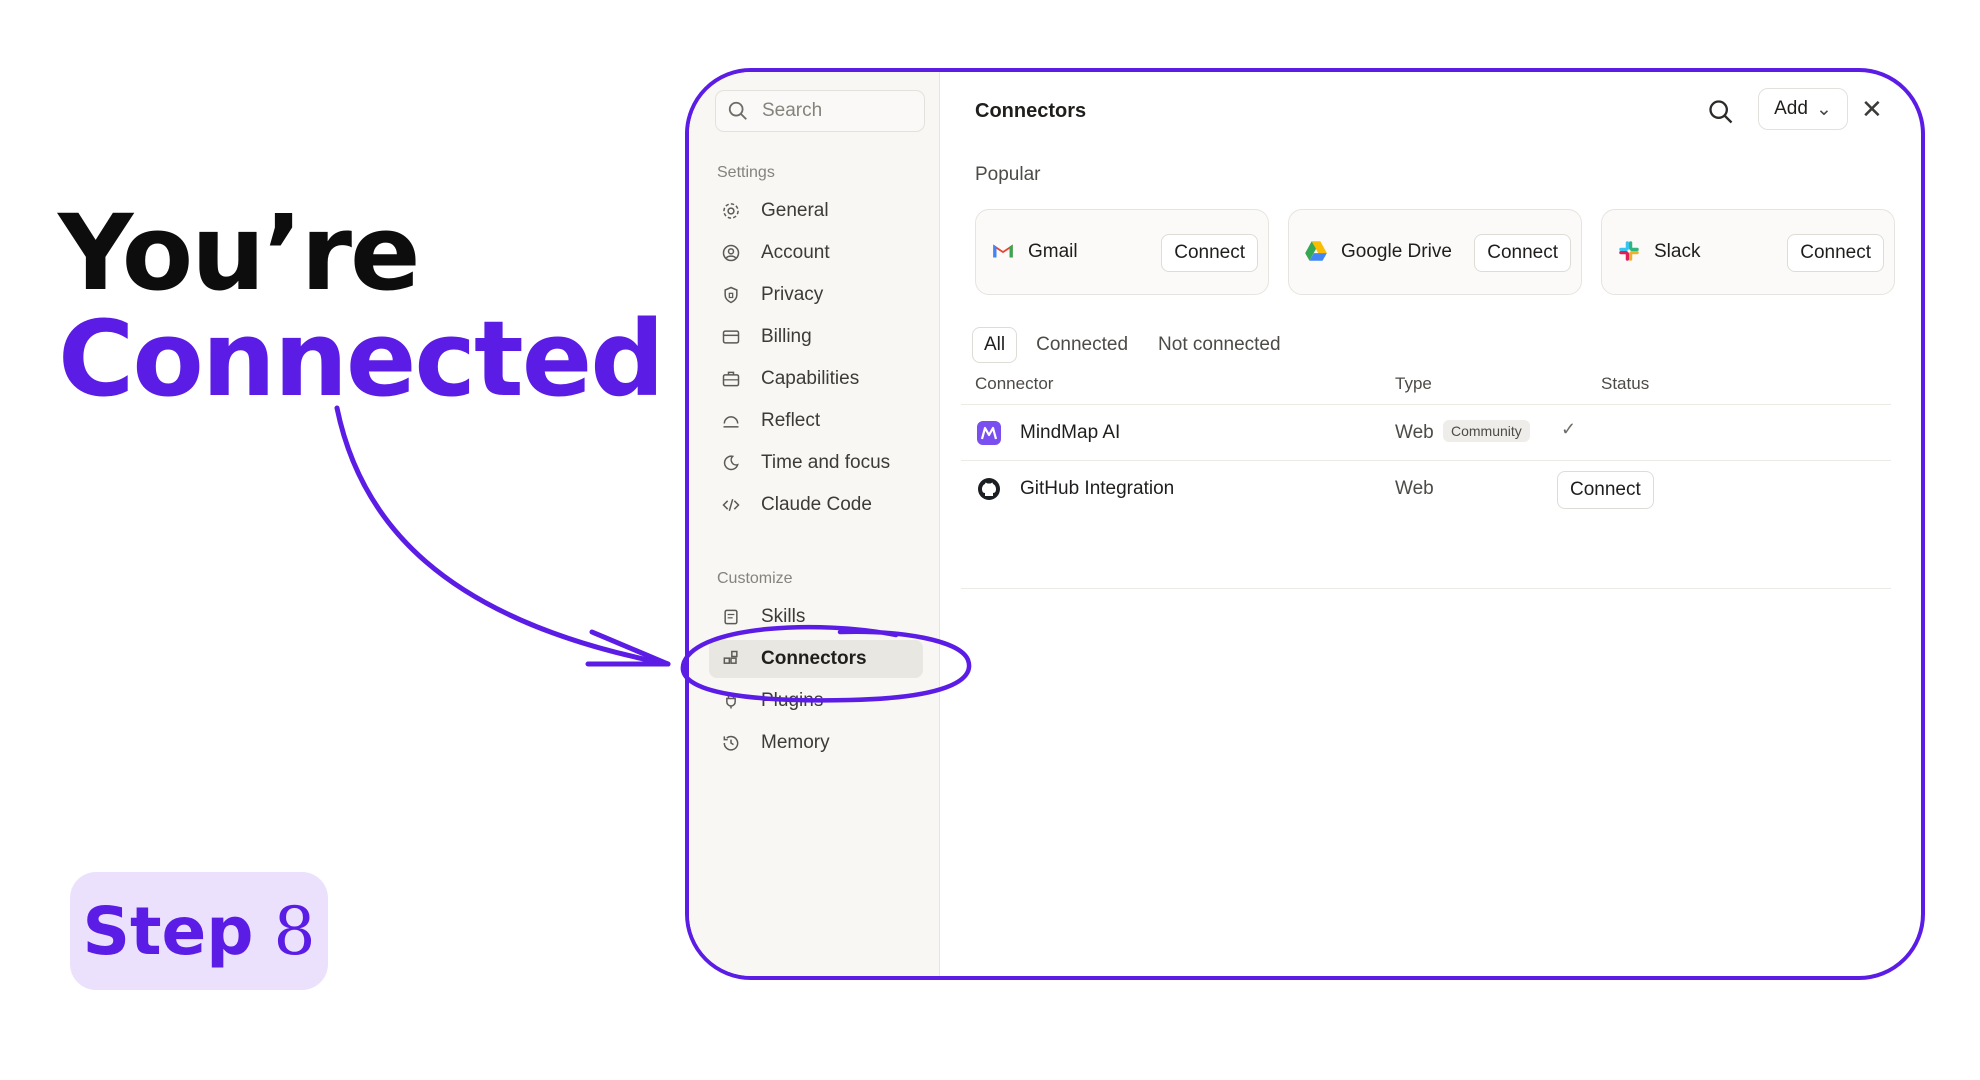 Image resolution: width=1980 pixels, height=1080 pixels. I want to click on gmail-icon, so click(1003, 251).